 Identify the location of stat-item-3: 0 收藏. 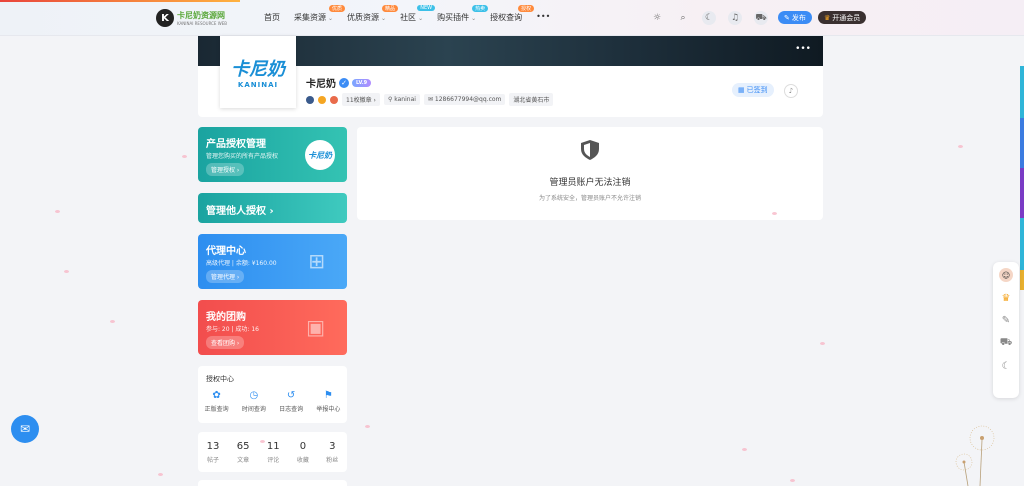
(303, 452).